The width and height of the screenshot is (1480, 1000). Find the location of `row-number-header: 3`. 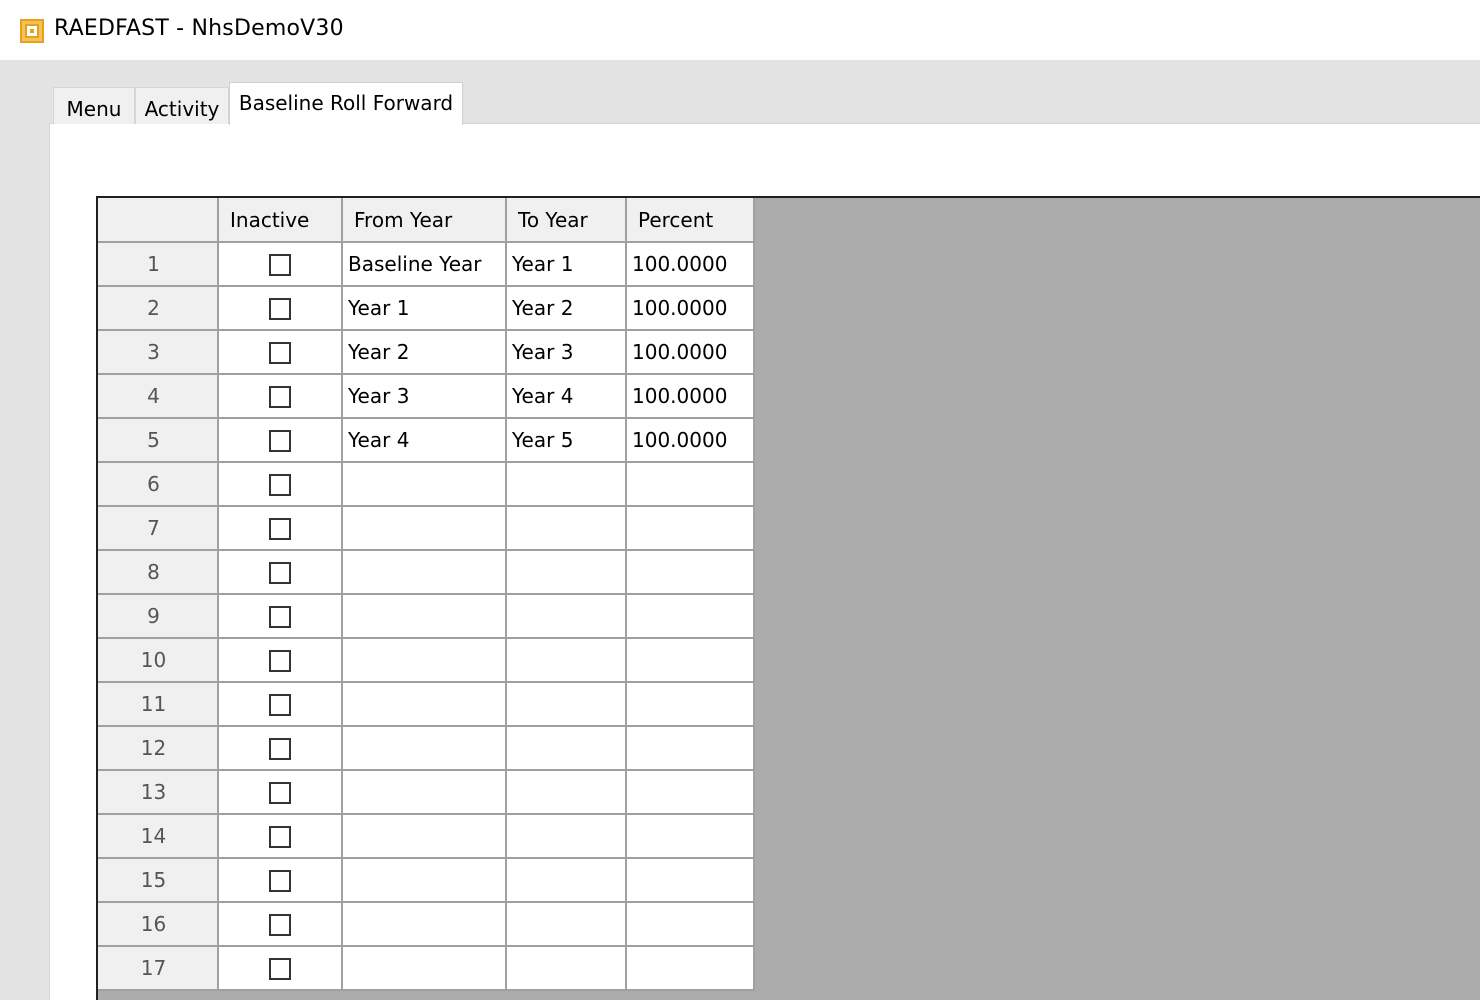

row-number-header: 3 is located at coordinates (158, 352).